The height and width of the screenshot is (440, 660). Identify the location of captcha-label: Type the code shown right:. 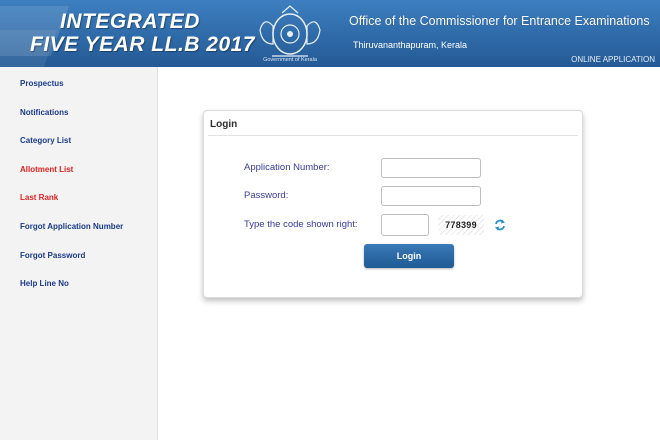
(301, 224).